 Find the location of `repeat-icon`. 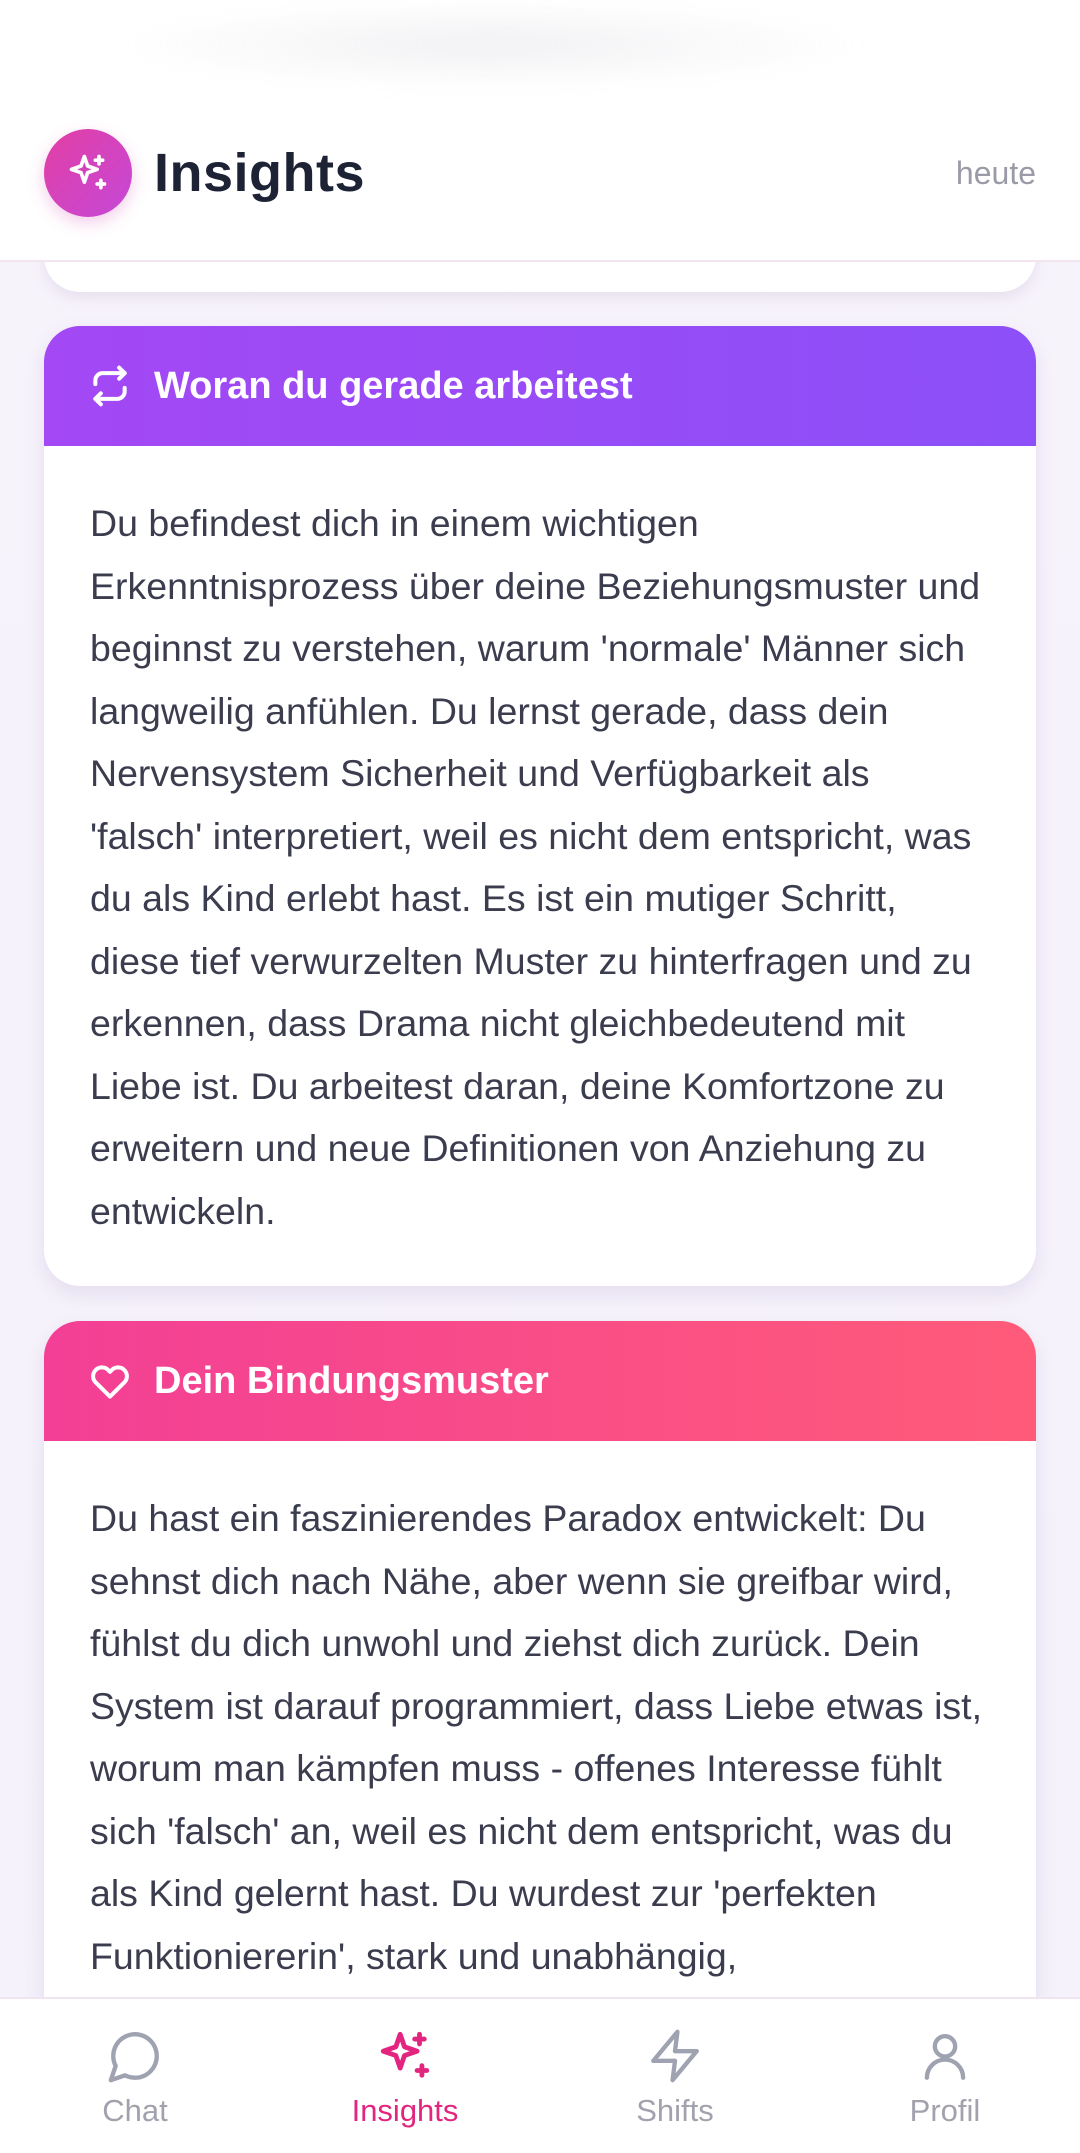

repeat-icon is located at coordinates (110, 386).